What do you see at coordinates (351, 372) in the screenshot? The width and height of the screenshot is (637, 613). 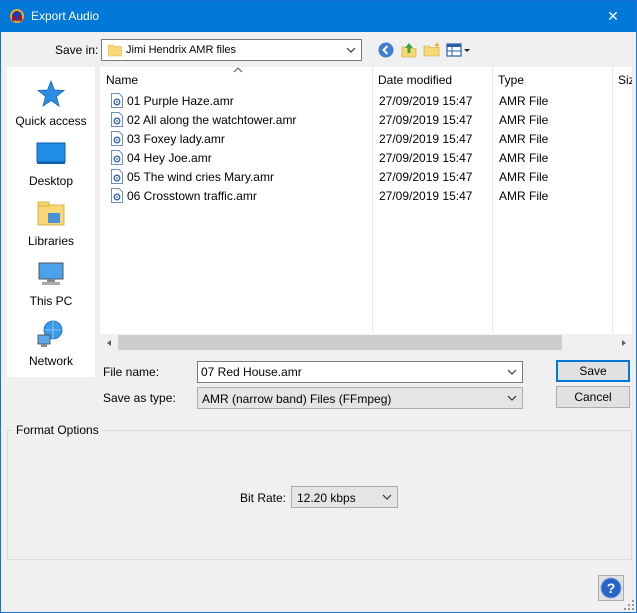 I see `file-name-input` at bounding box center [351, 372].